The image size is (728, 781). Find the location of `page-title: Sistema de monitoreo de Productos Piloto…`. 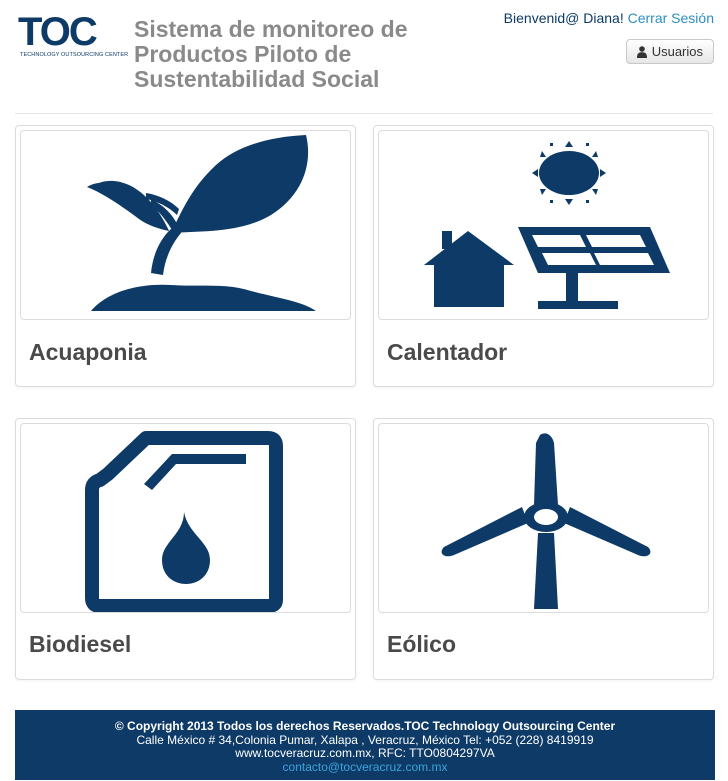

page-title: Sistema de monitoreo de Productos Piloto… is located at coordinates (271, 54).